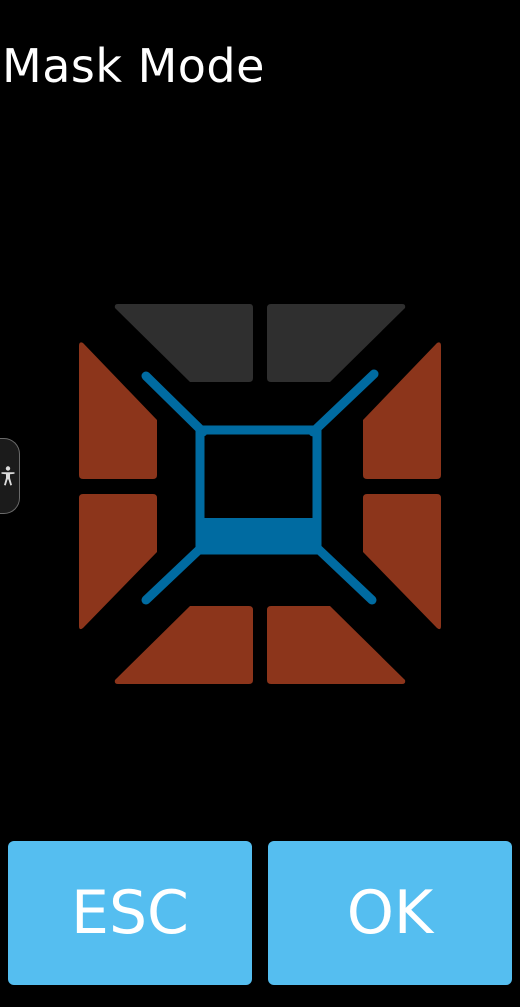  Describe the element at coordinates (183, 343) in the screenshot. I see `mask-segment-top-left` at that location.